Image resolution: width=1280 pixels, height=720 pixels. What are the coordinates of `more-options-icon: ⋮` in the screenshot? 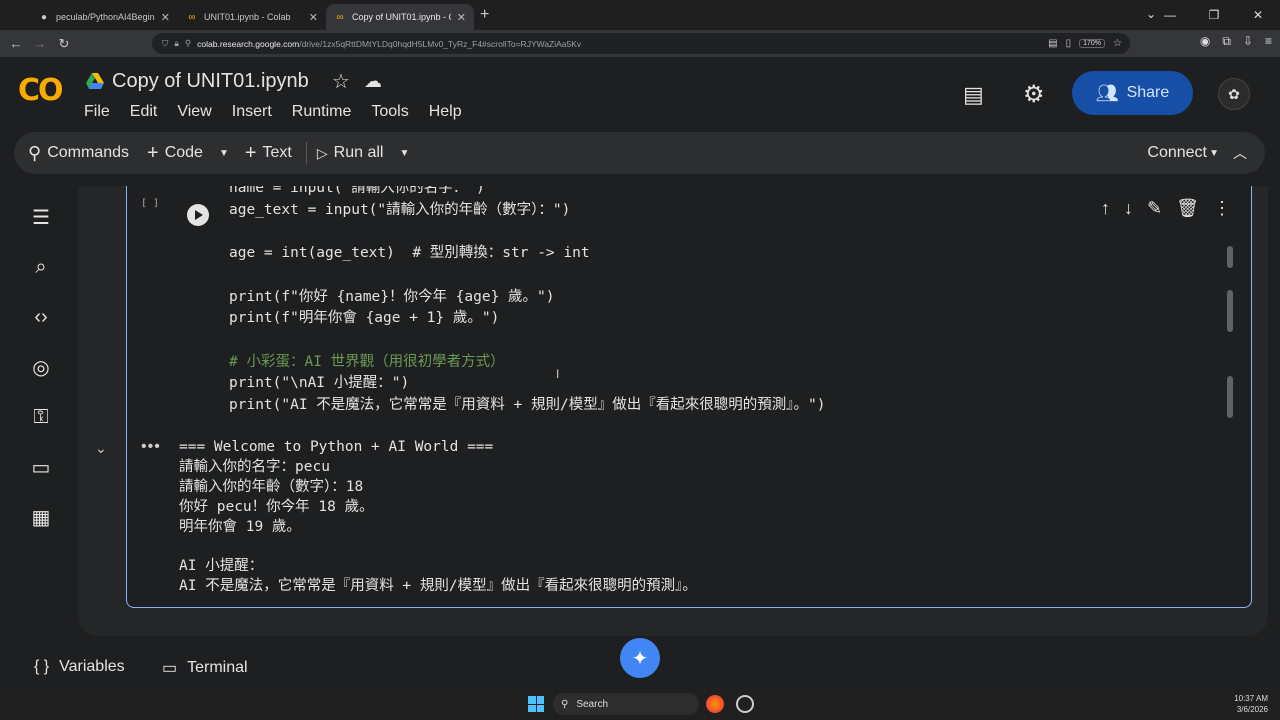 It's located at (1222, 208).